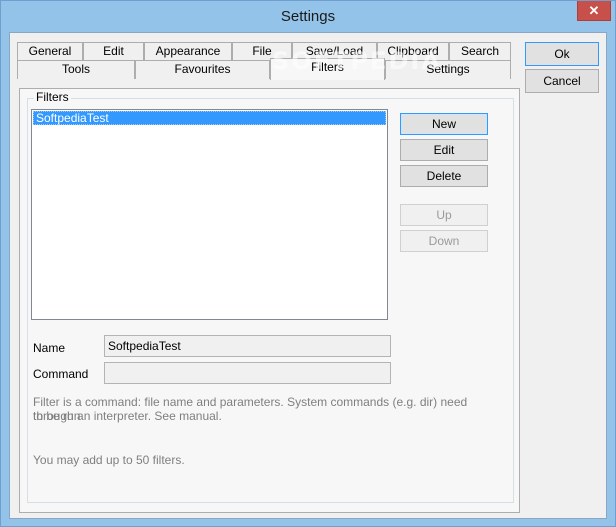 The image size is (616, 527). I want to click on tab-favourites: Favourites, so click(202, 69).